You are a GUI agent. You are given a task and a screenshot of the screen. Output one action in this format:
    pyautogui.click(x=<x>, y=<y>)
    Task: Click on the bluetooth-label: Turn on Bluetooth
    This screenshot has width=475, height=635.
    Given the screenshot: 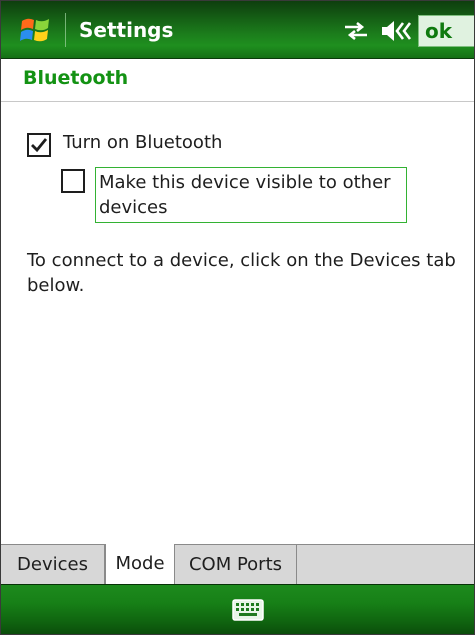 What is the action you would take?
    pyautogui.click(x=142, y=142)
    